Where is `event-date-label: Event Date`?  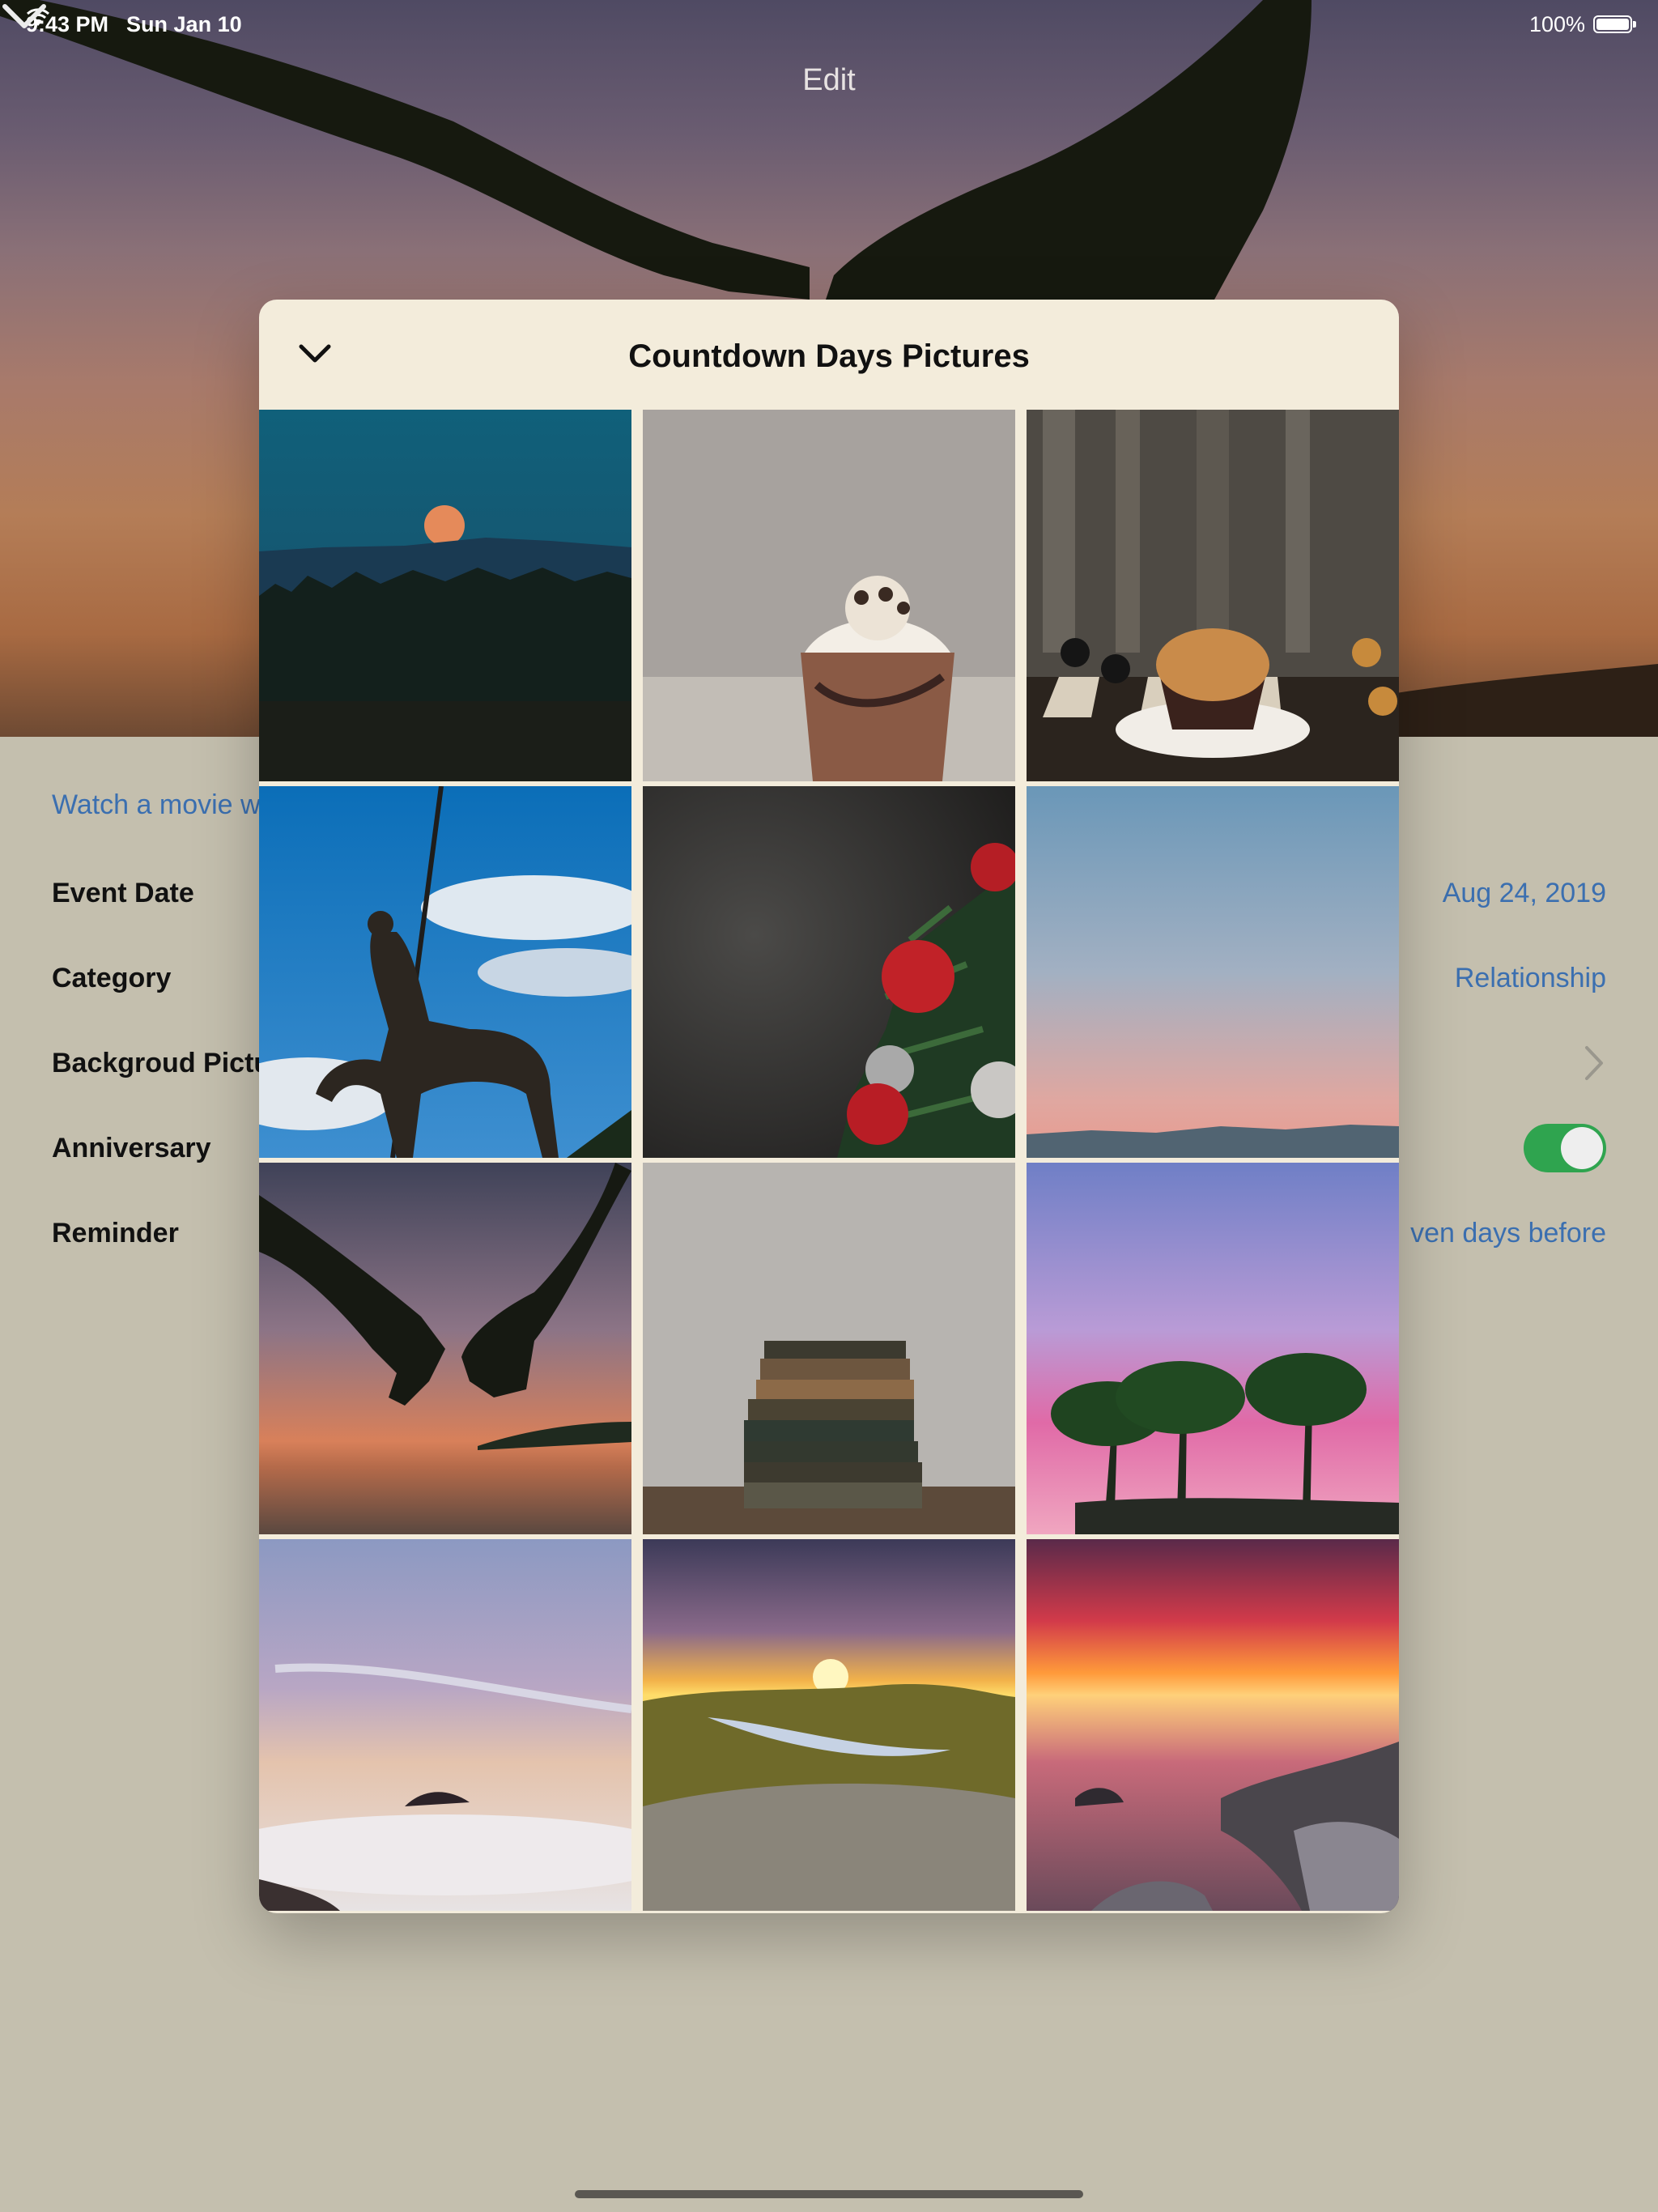
event-date-label: Event Date is located at coordinates (123, 893).